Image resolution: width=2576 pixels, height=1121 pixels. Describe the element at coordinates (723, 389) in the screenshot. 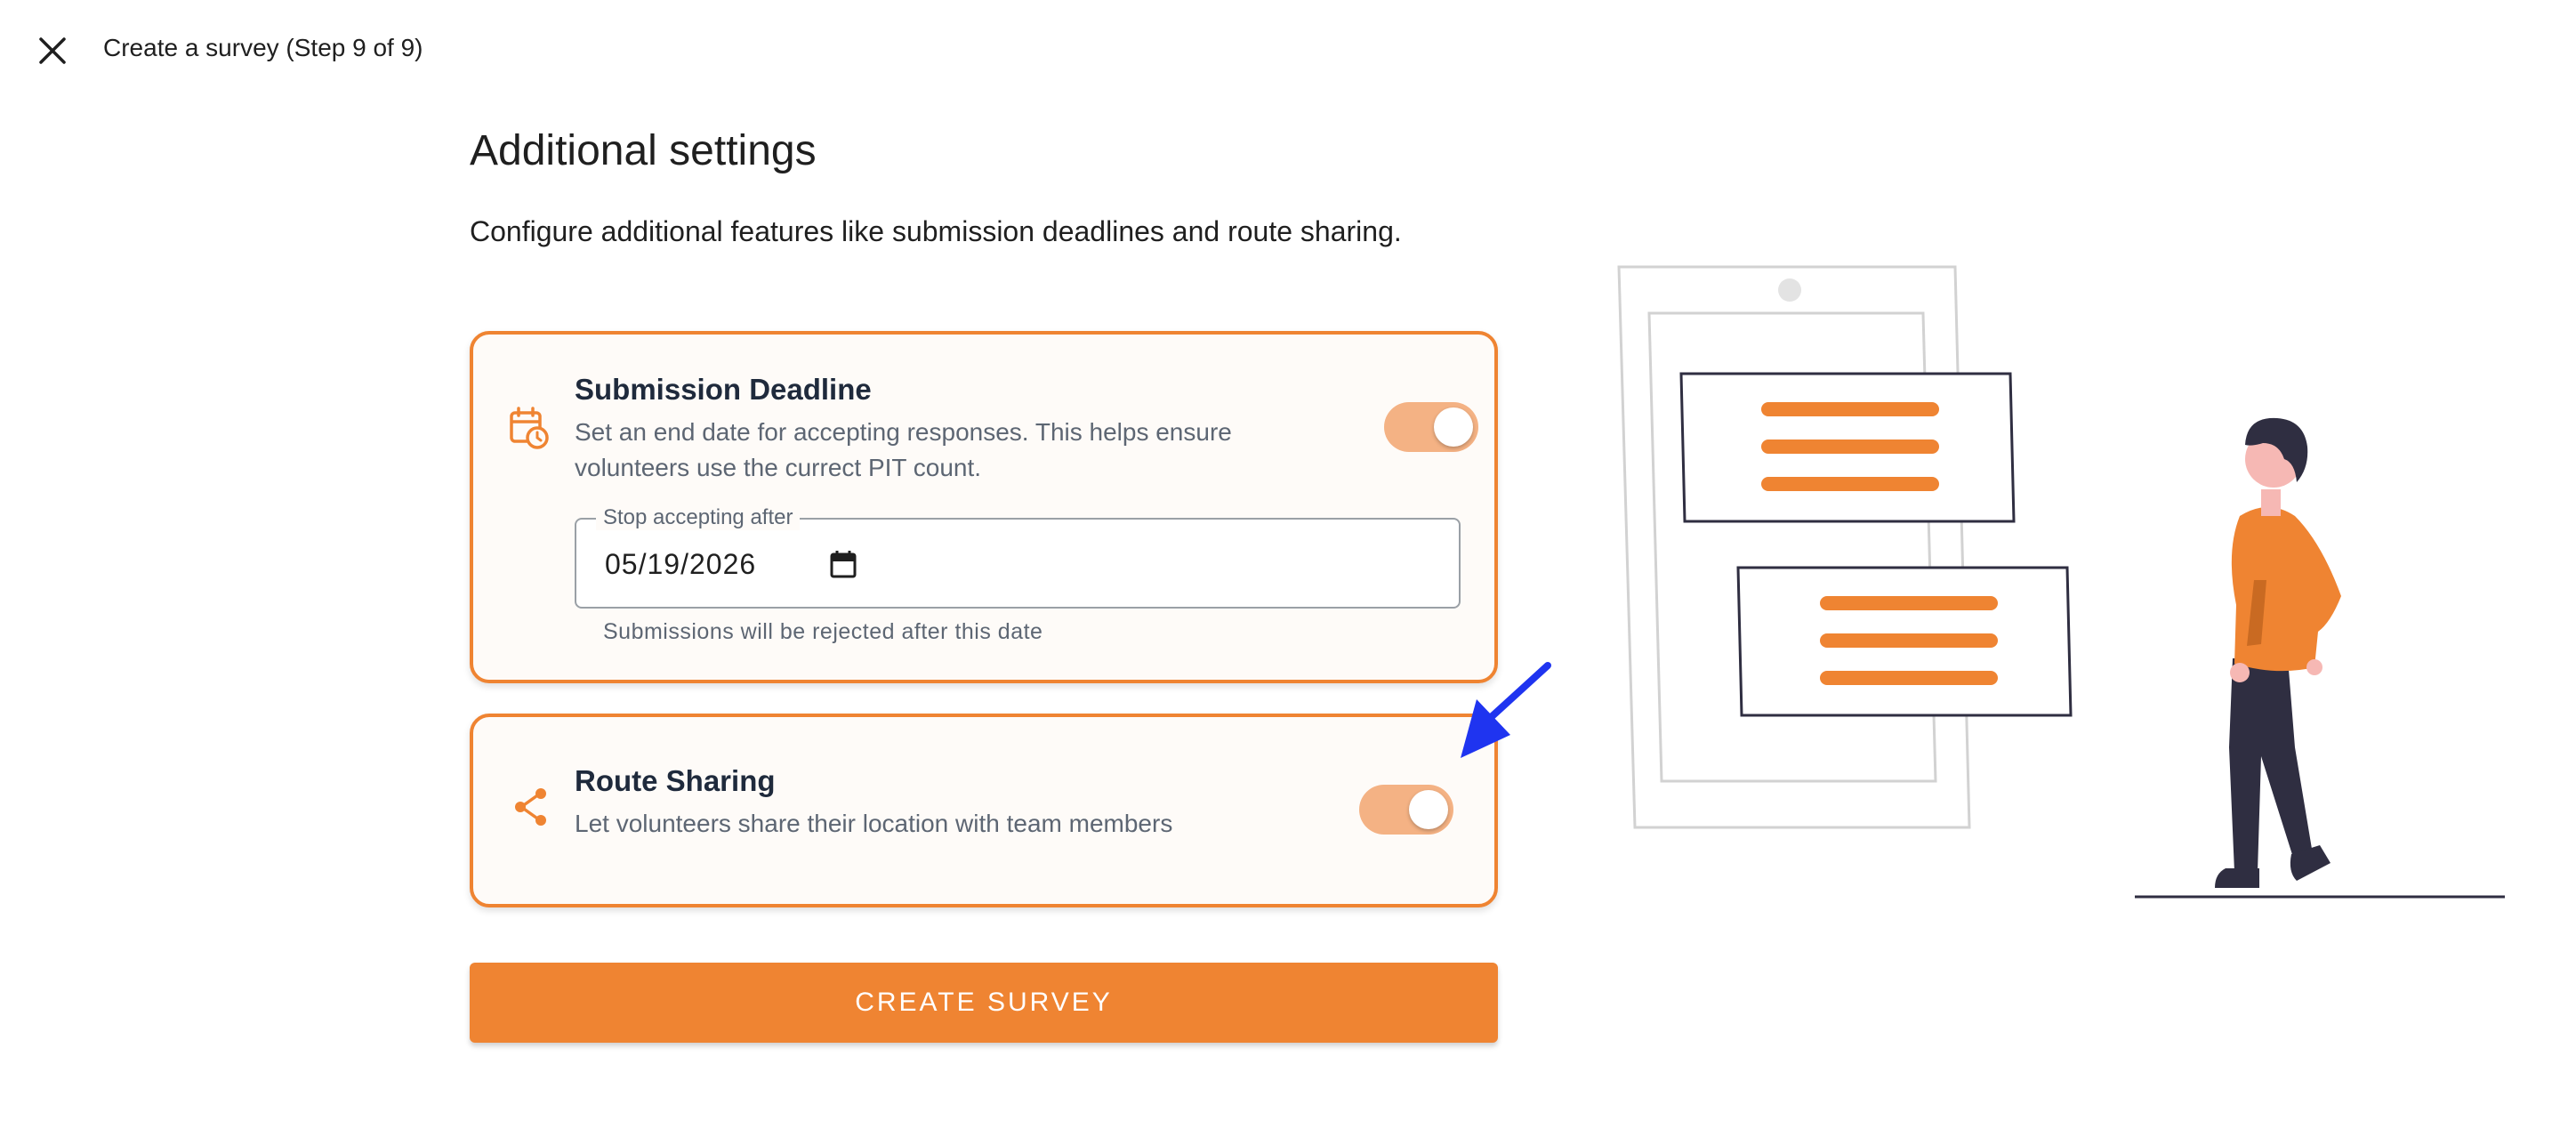

I see `submission-deadline-title: Submission Deadline` at that location.